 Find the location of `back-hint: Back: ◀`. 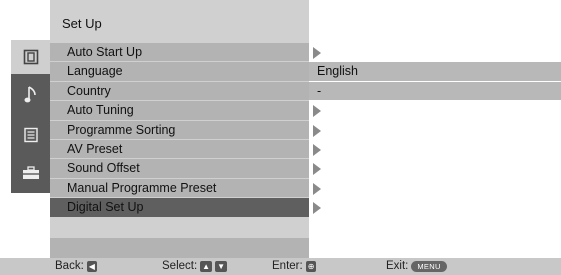

back-hint: Back: ◀ is located at coordinates (76, 266).